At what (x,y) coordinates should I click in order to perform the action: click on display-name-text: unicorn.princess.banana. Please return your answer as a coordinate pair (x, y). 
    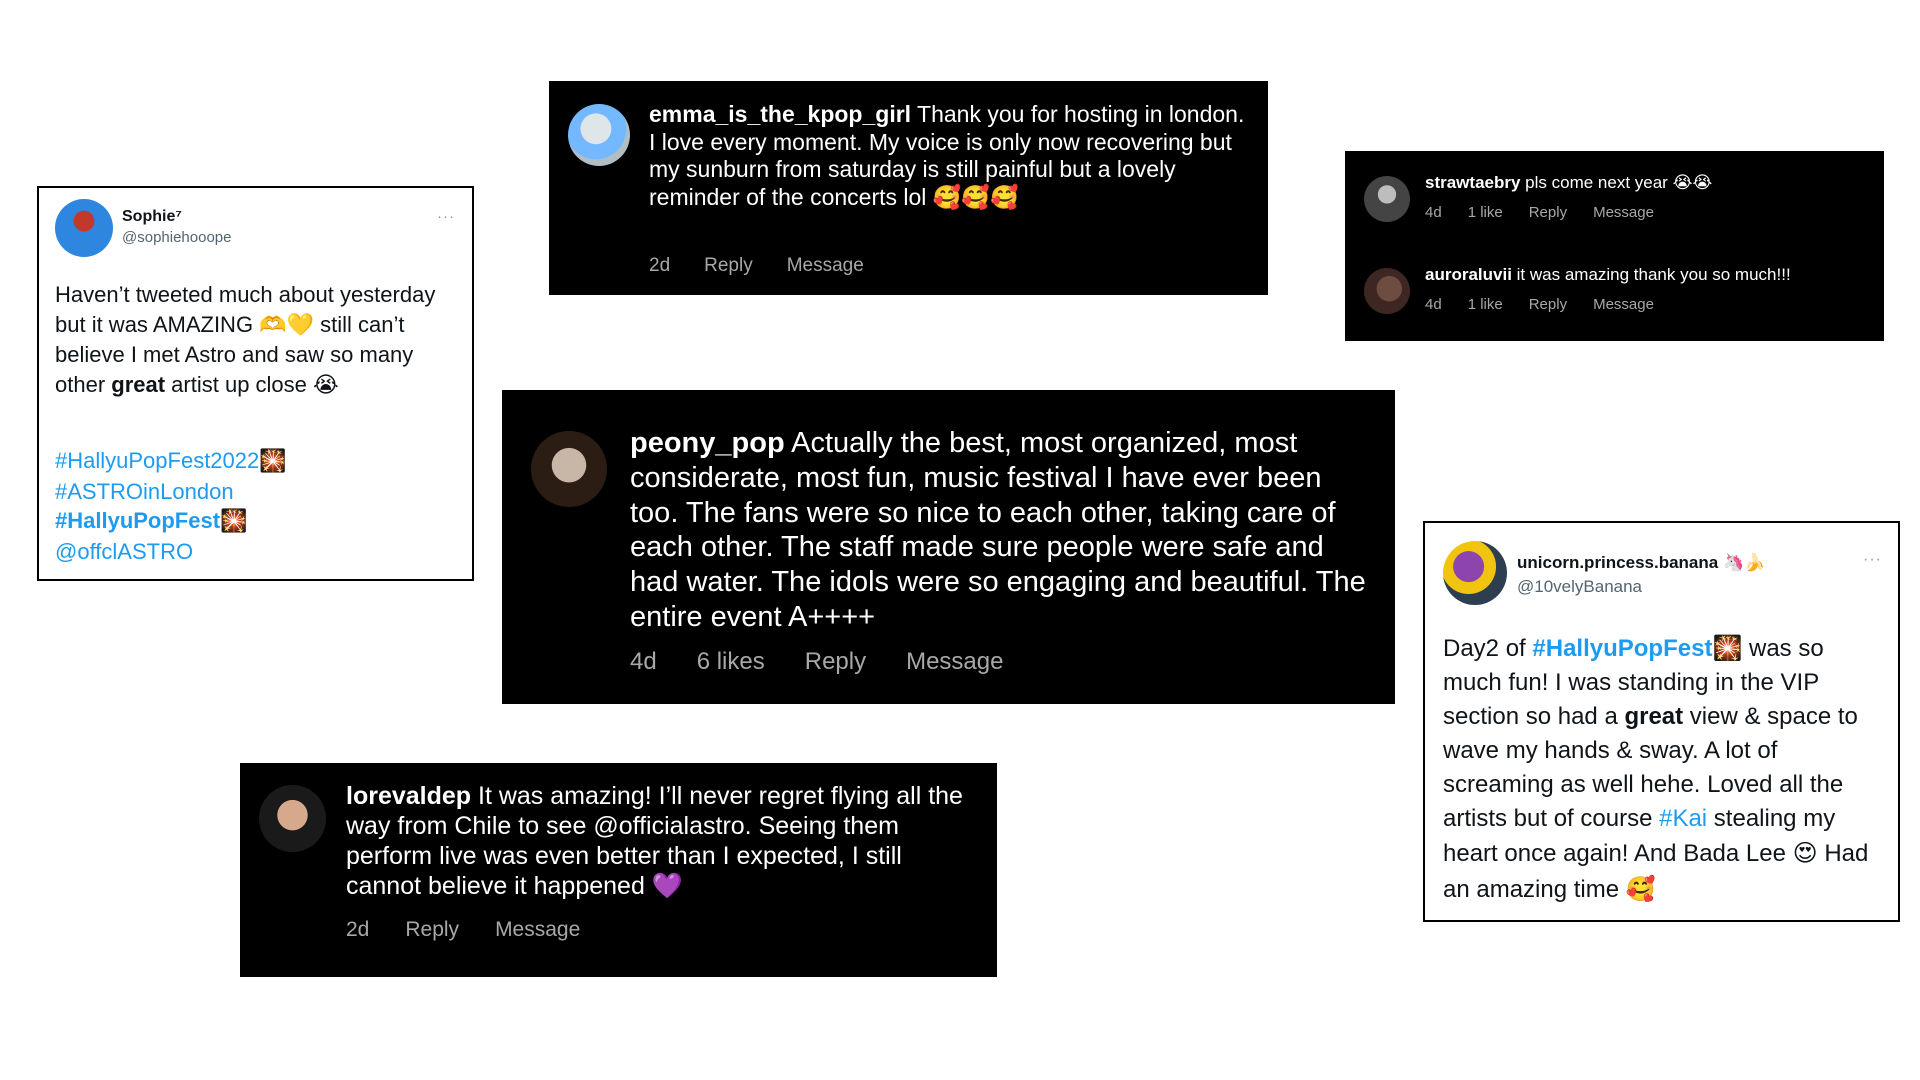
    Looking at the image, I should click on (1620, 562).